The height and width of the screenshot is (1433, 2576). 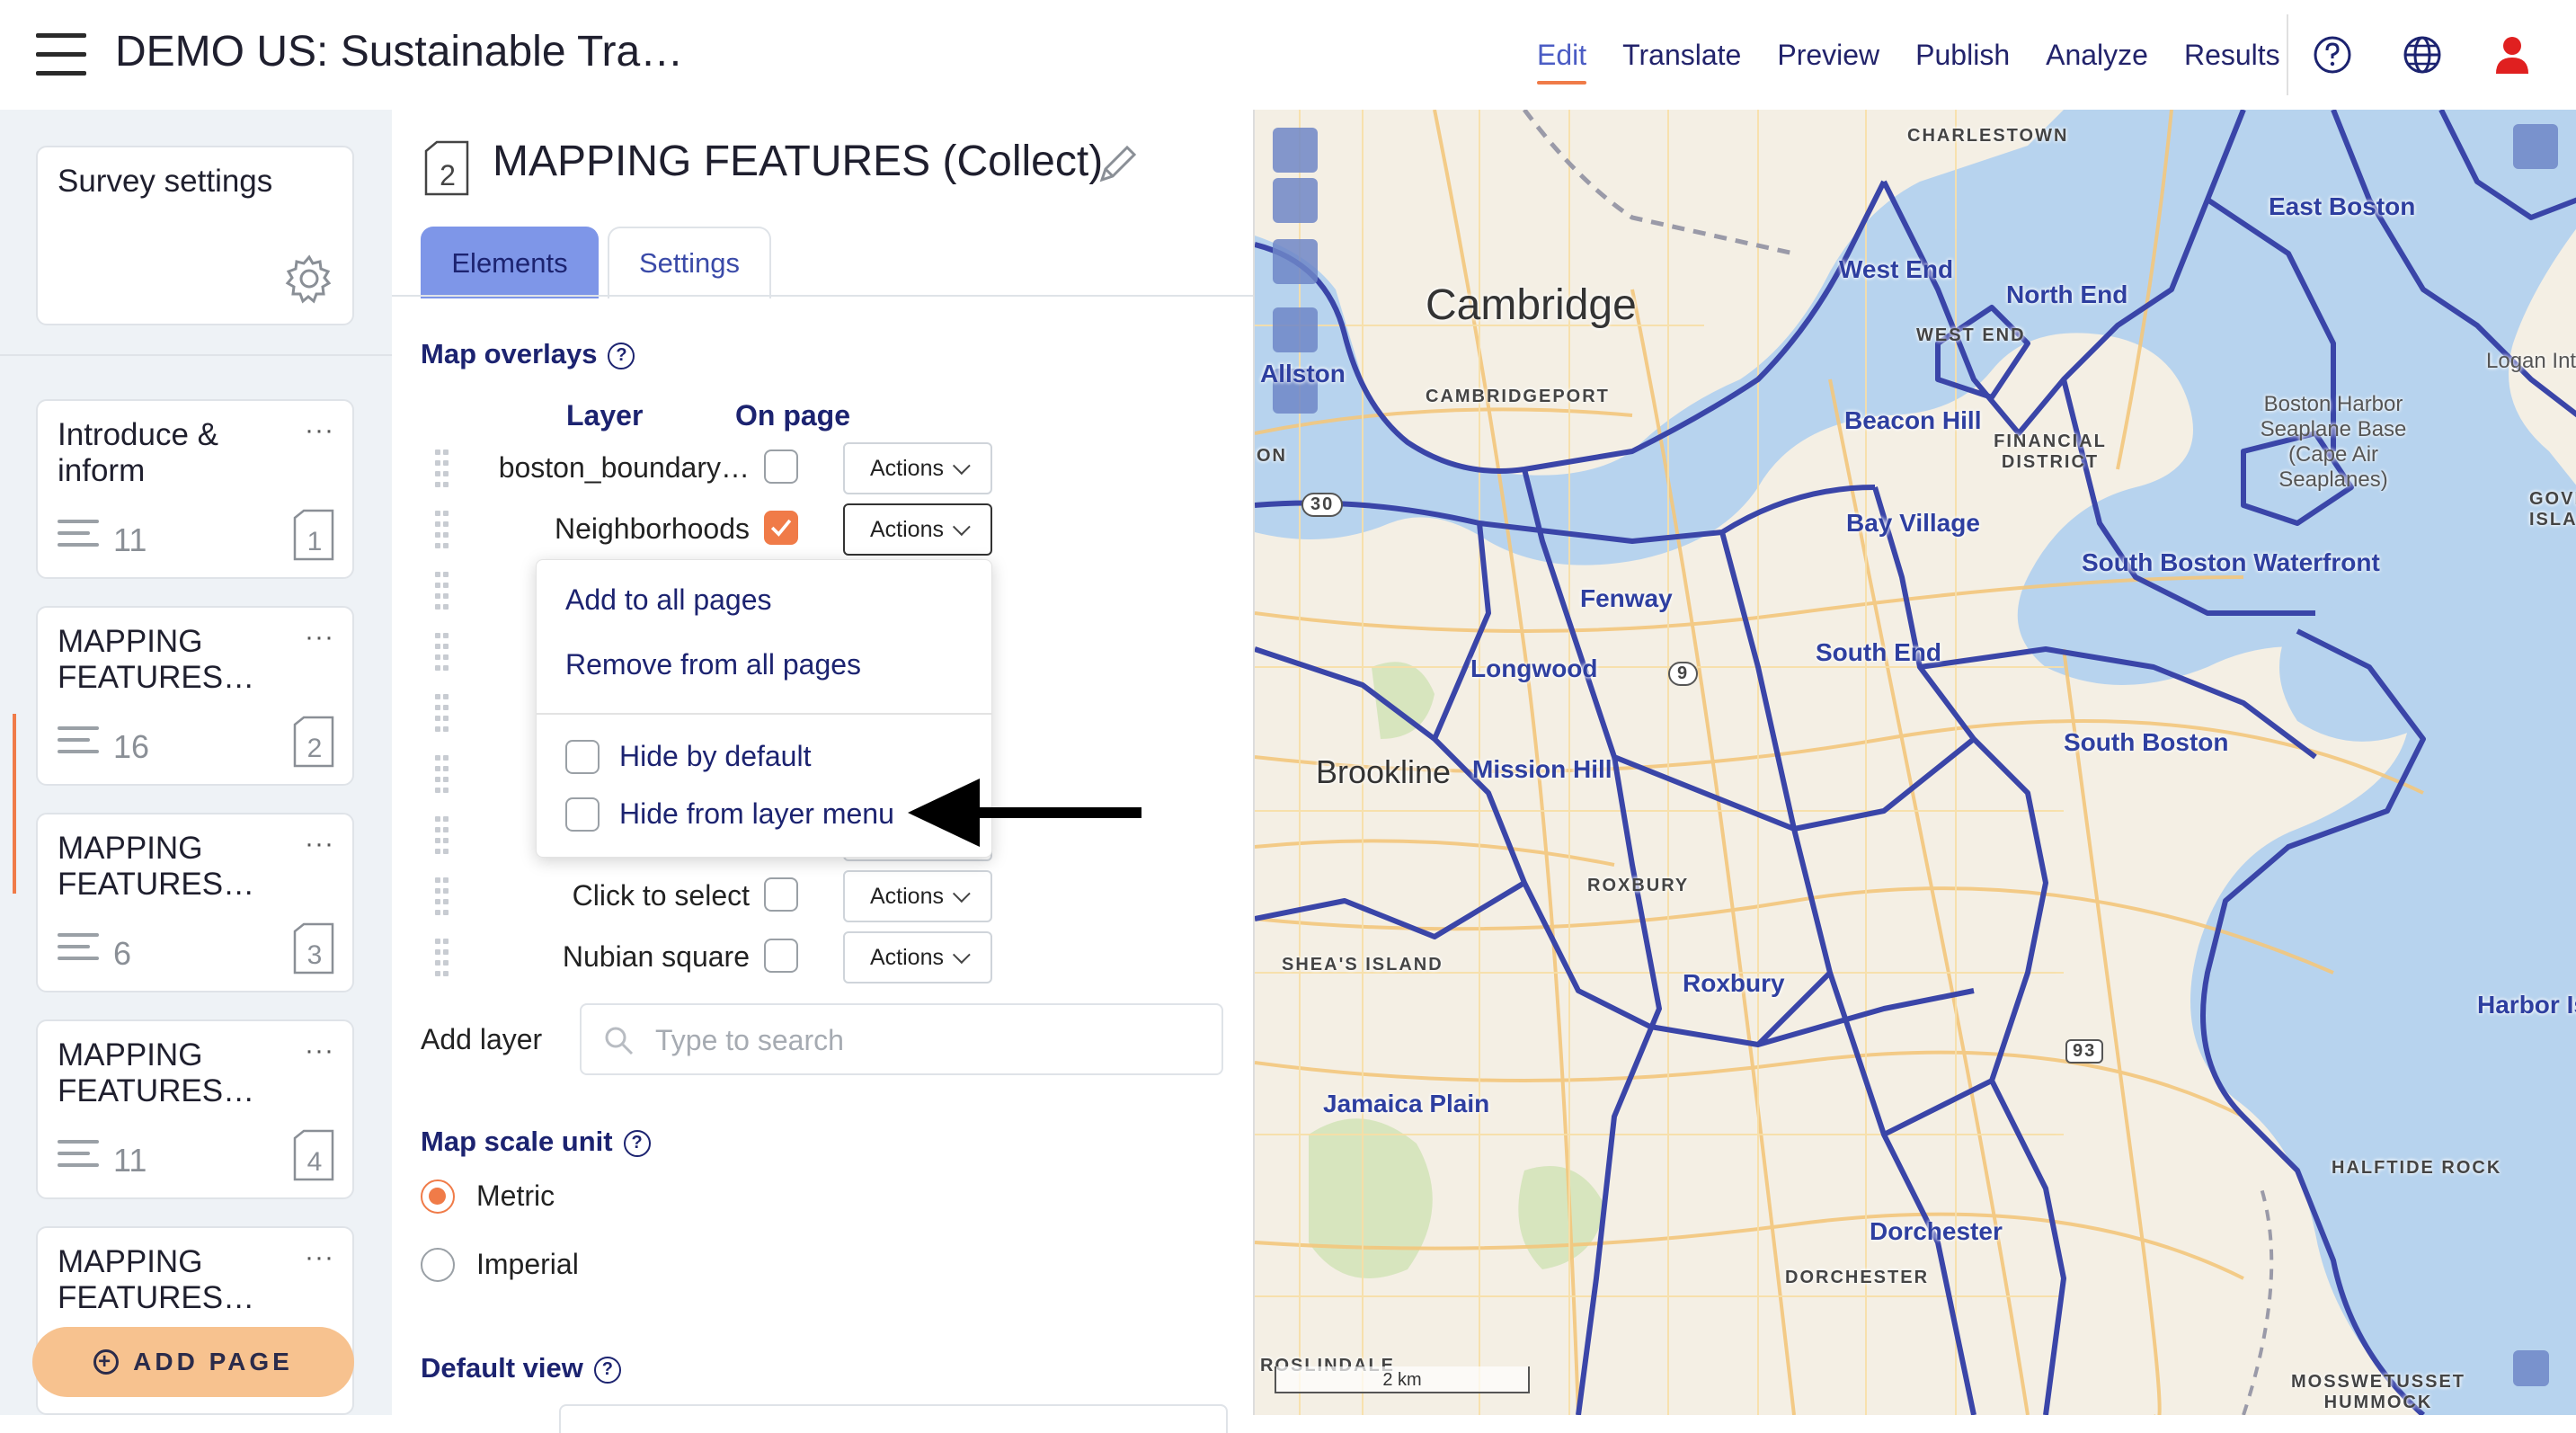 I want to click on overlay-layer-row: boston_boundary… Actions, so click(x=822, y=469).